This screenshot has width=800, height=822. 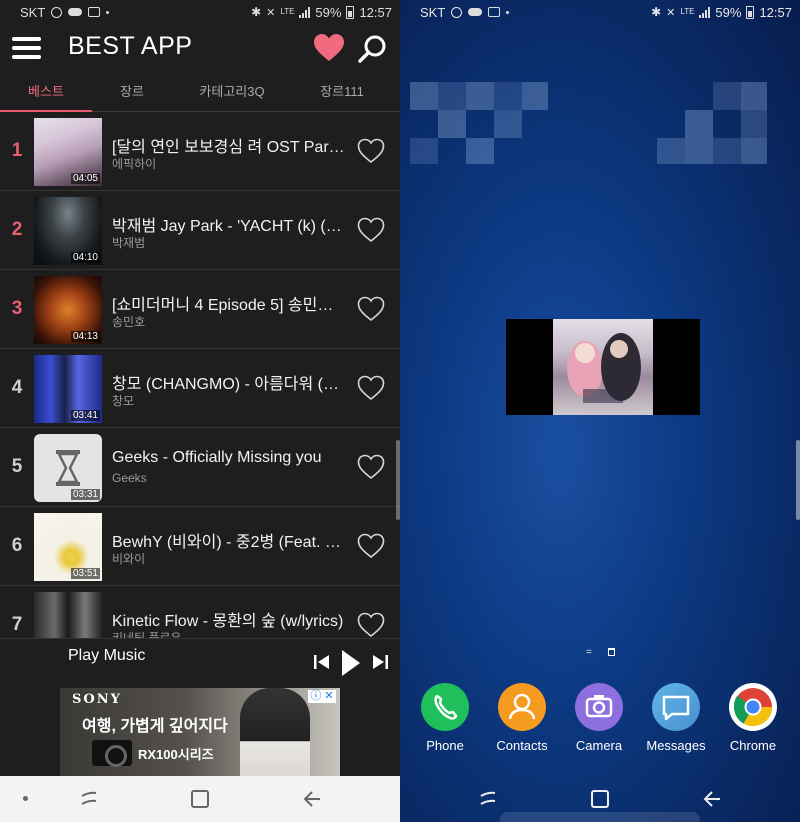 I want to click on app-camera: Camera, so click(x=599, y=718).